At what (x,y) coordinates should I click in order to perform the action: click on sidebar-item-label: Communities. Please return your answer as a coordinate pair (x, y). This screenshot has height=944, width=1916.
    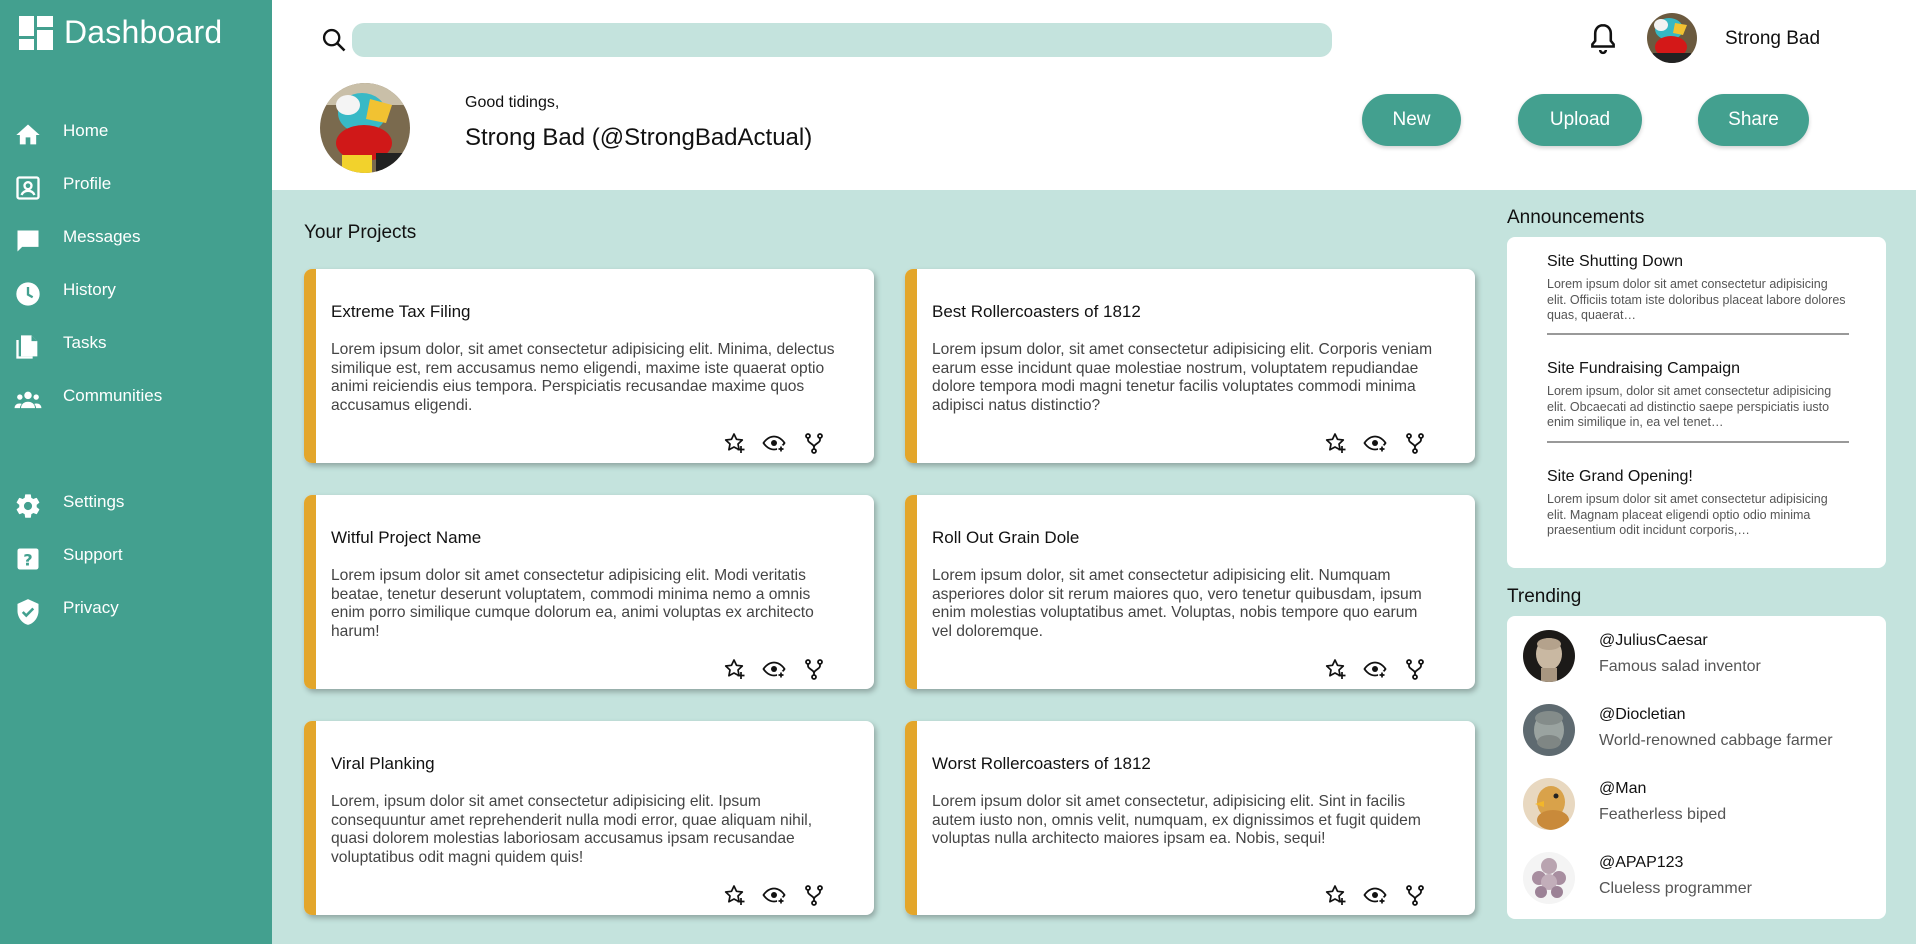
    Looking at the image, I should click on (113, 395).